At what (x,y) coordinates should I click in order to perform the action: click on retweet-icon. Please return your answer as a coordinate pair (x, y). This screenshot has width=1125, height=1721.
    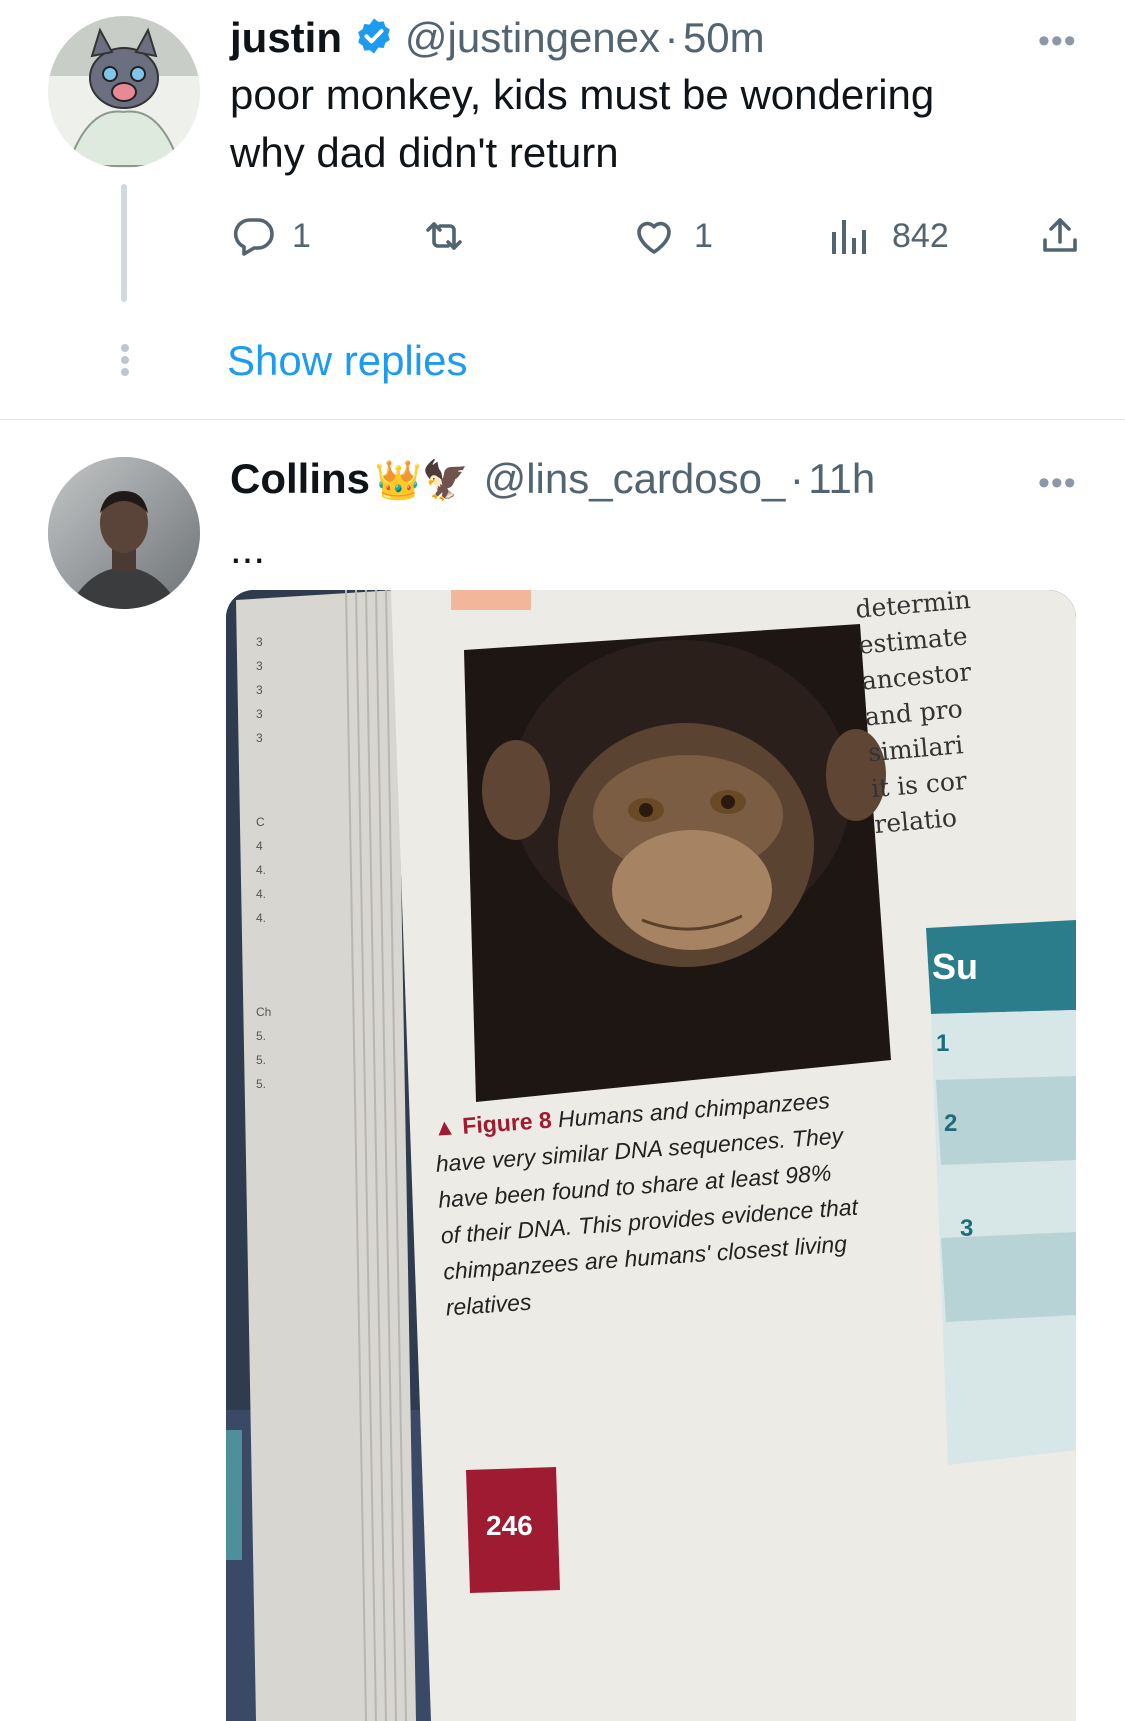
    Looking at the image, I should click on (444, 236).